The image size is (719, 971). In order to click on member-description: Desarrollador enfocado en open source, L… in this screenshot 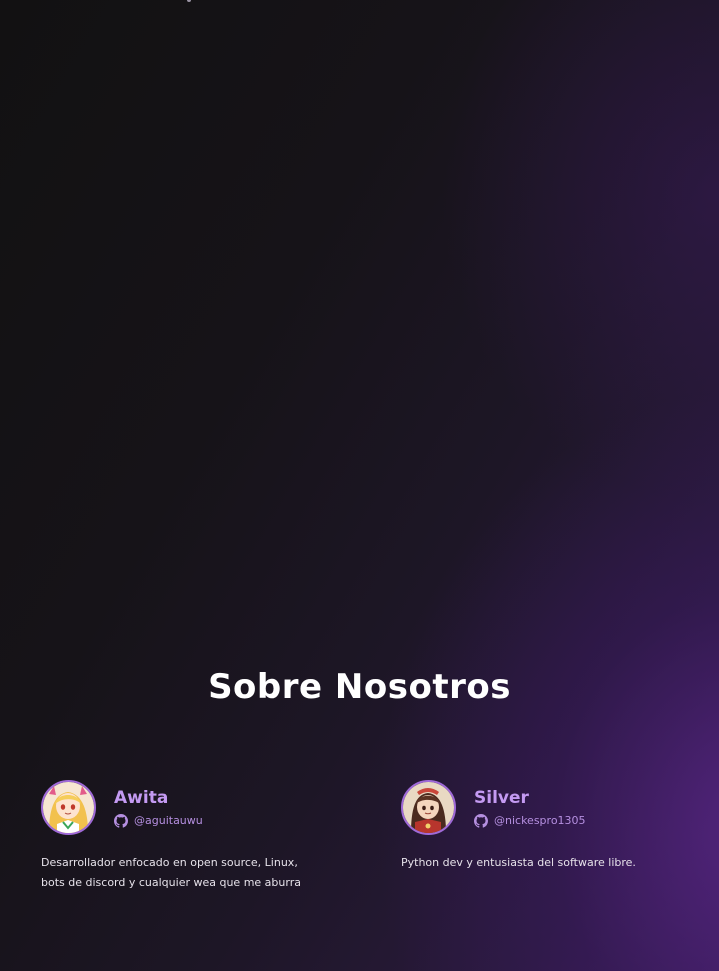, I will do `click(171, 872)`.